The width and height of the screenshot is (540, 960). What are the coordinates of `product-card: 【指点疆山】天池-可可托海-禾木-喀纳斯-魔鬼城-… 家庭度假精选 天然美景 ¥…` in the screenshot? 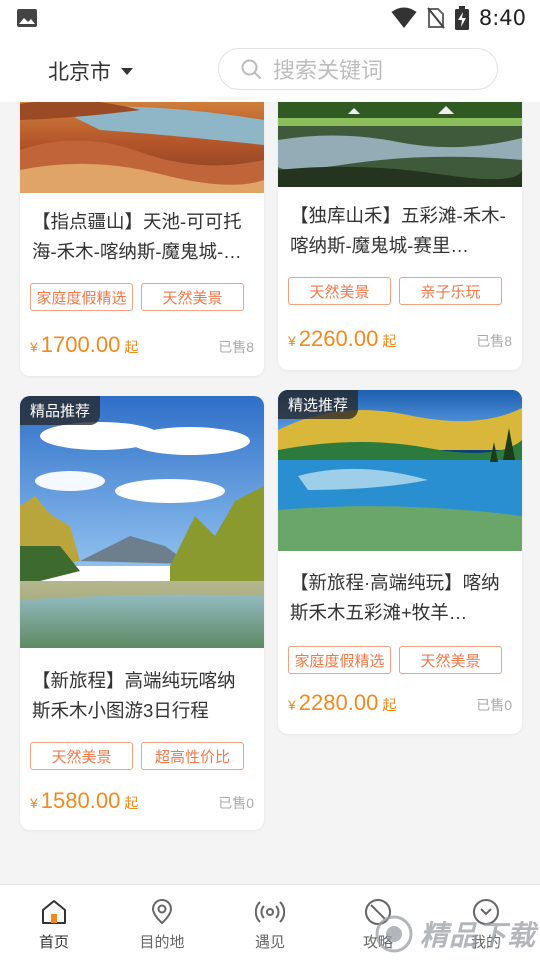 It's located at (142, 239).